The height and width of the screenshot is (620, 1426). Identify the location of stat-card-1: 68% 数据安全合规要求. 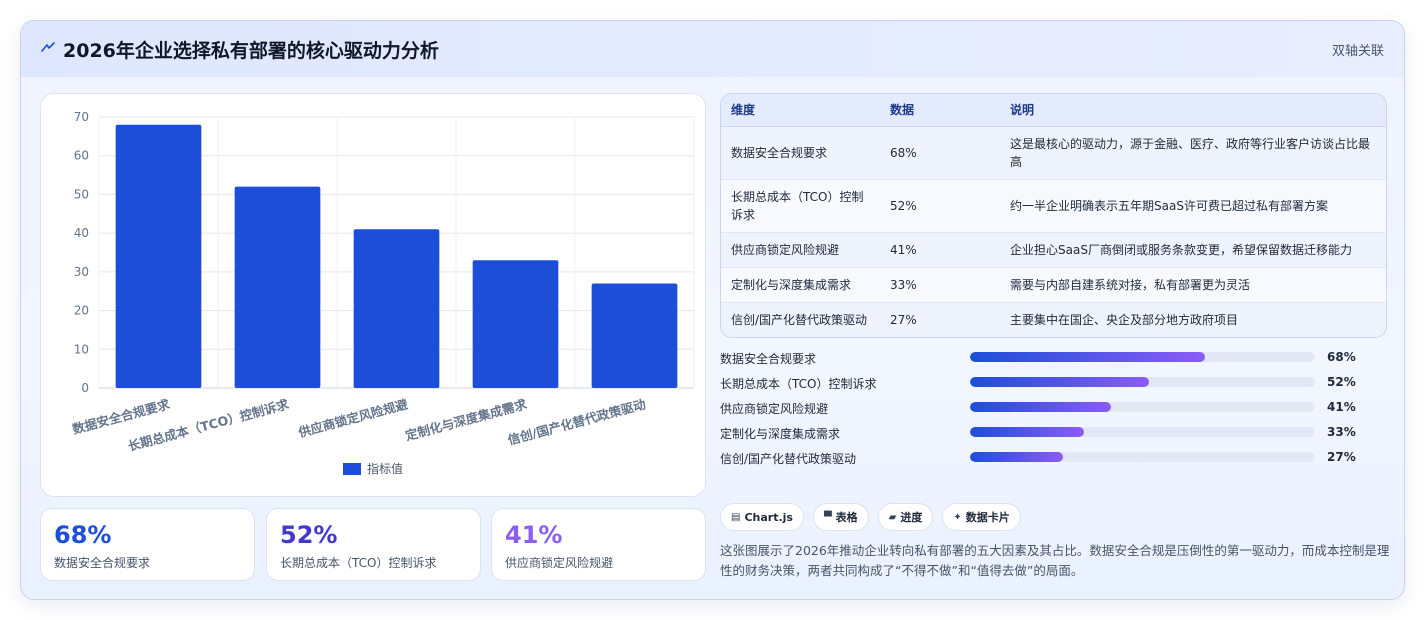
(147, 544).